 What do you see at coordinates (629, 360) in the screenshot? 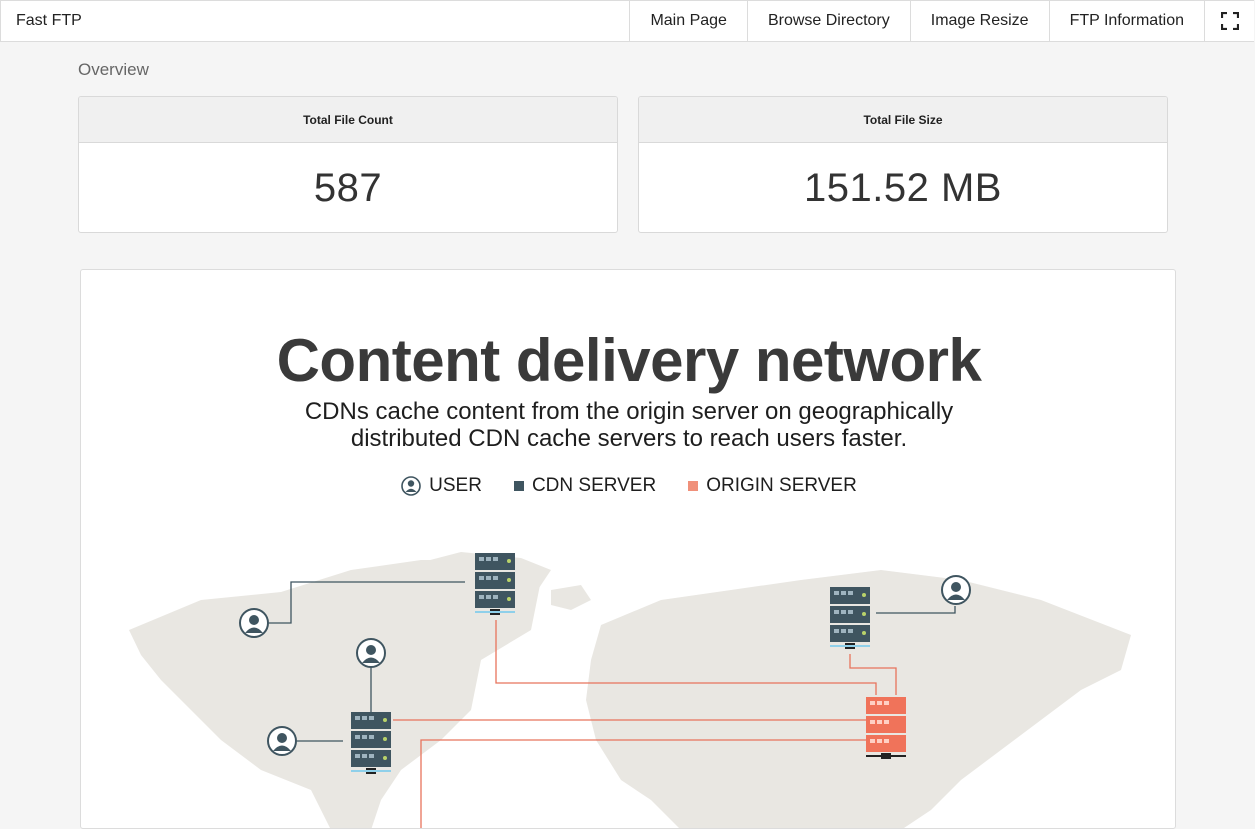
I see `infographic-title: Content delivery network` at bounding box center [629, 360].